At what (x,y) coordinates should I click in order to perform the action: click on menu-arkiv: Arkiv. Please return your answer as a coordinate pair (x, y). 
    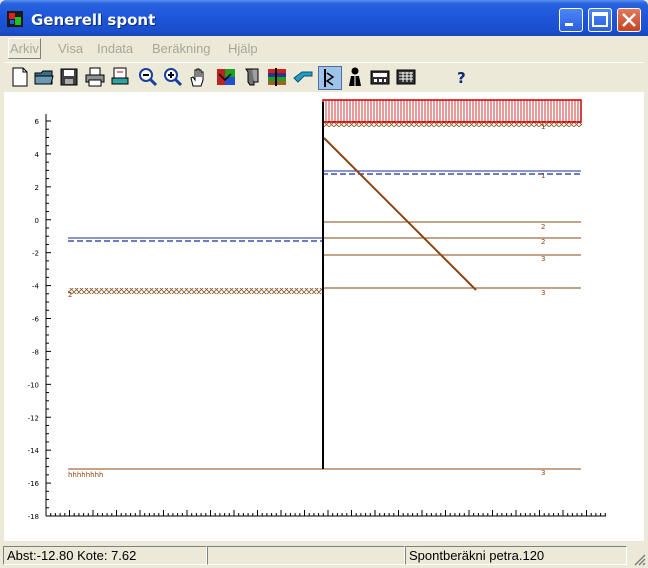
    Looking at the image, I should click on (24, 48).